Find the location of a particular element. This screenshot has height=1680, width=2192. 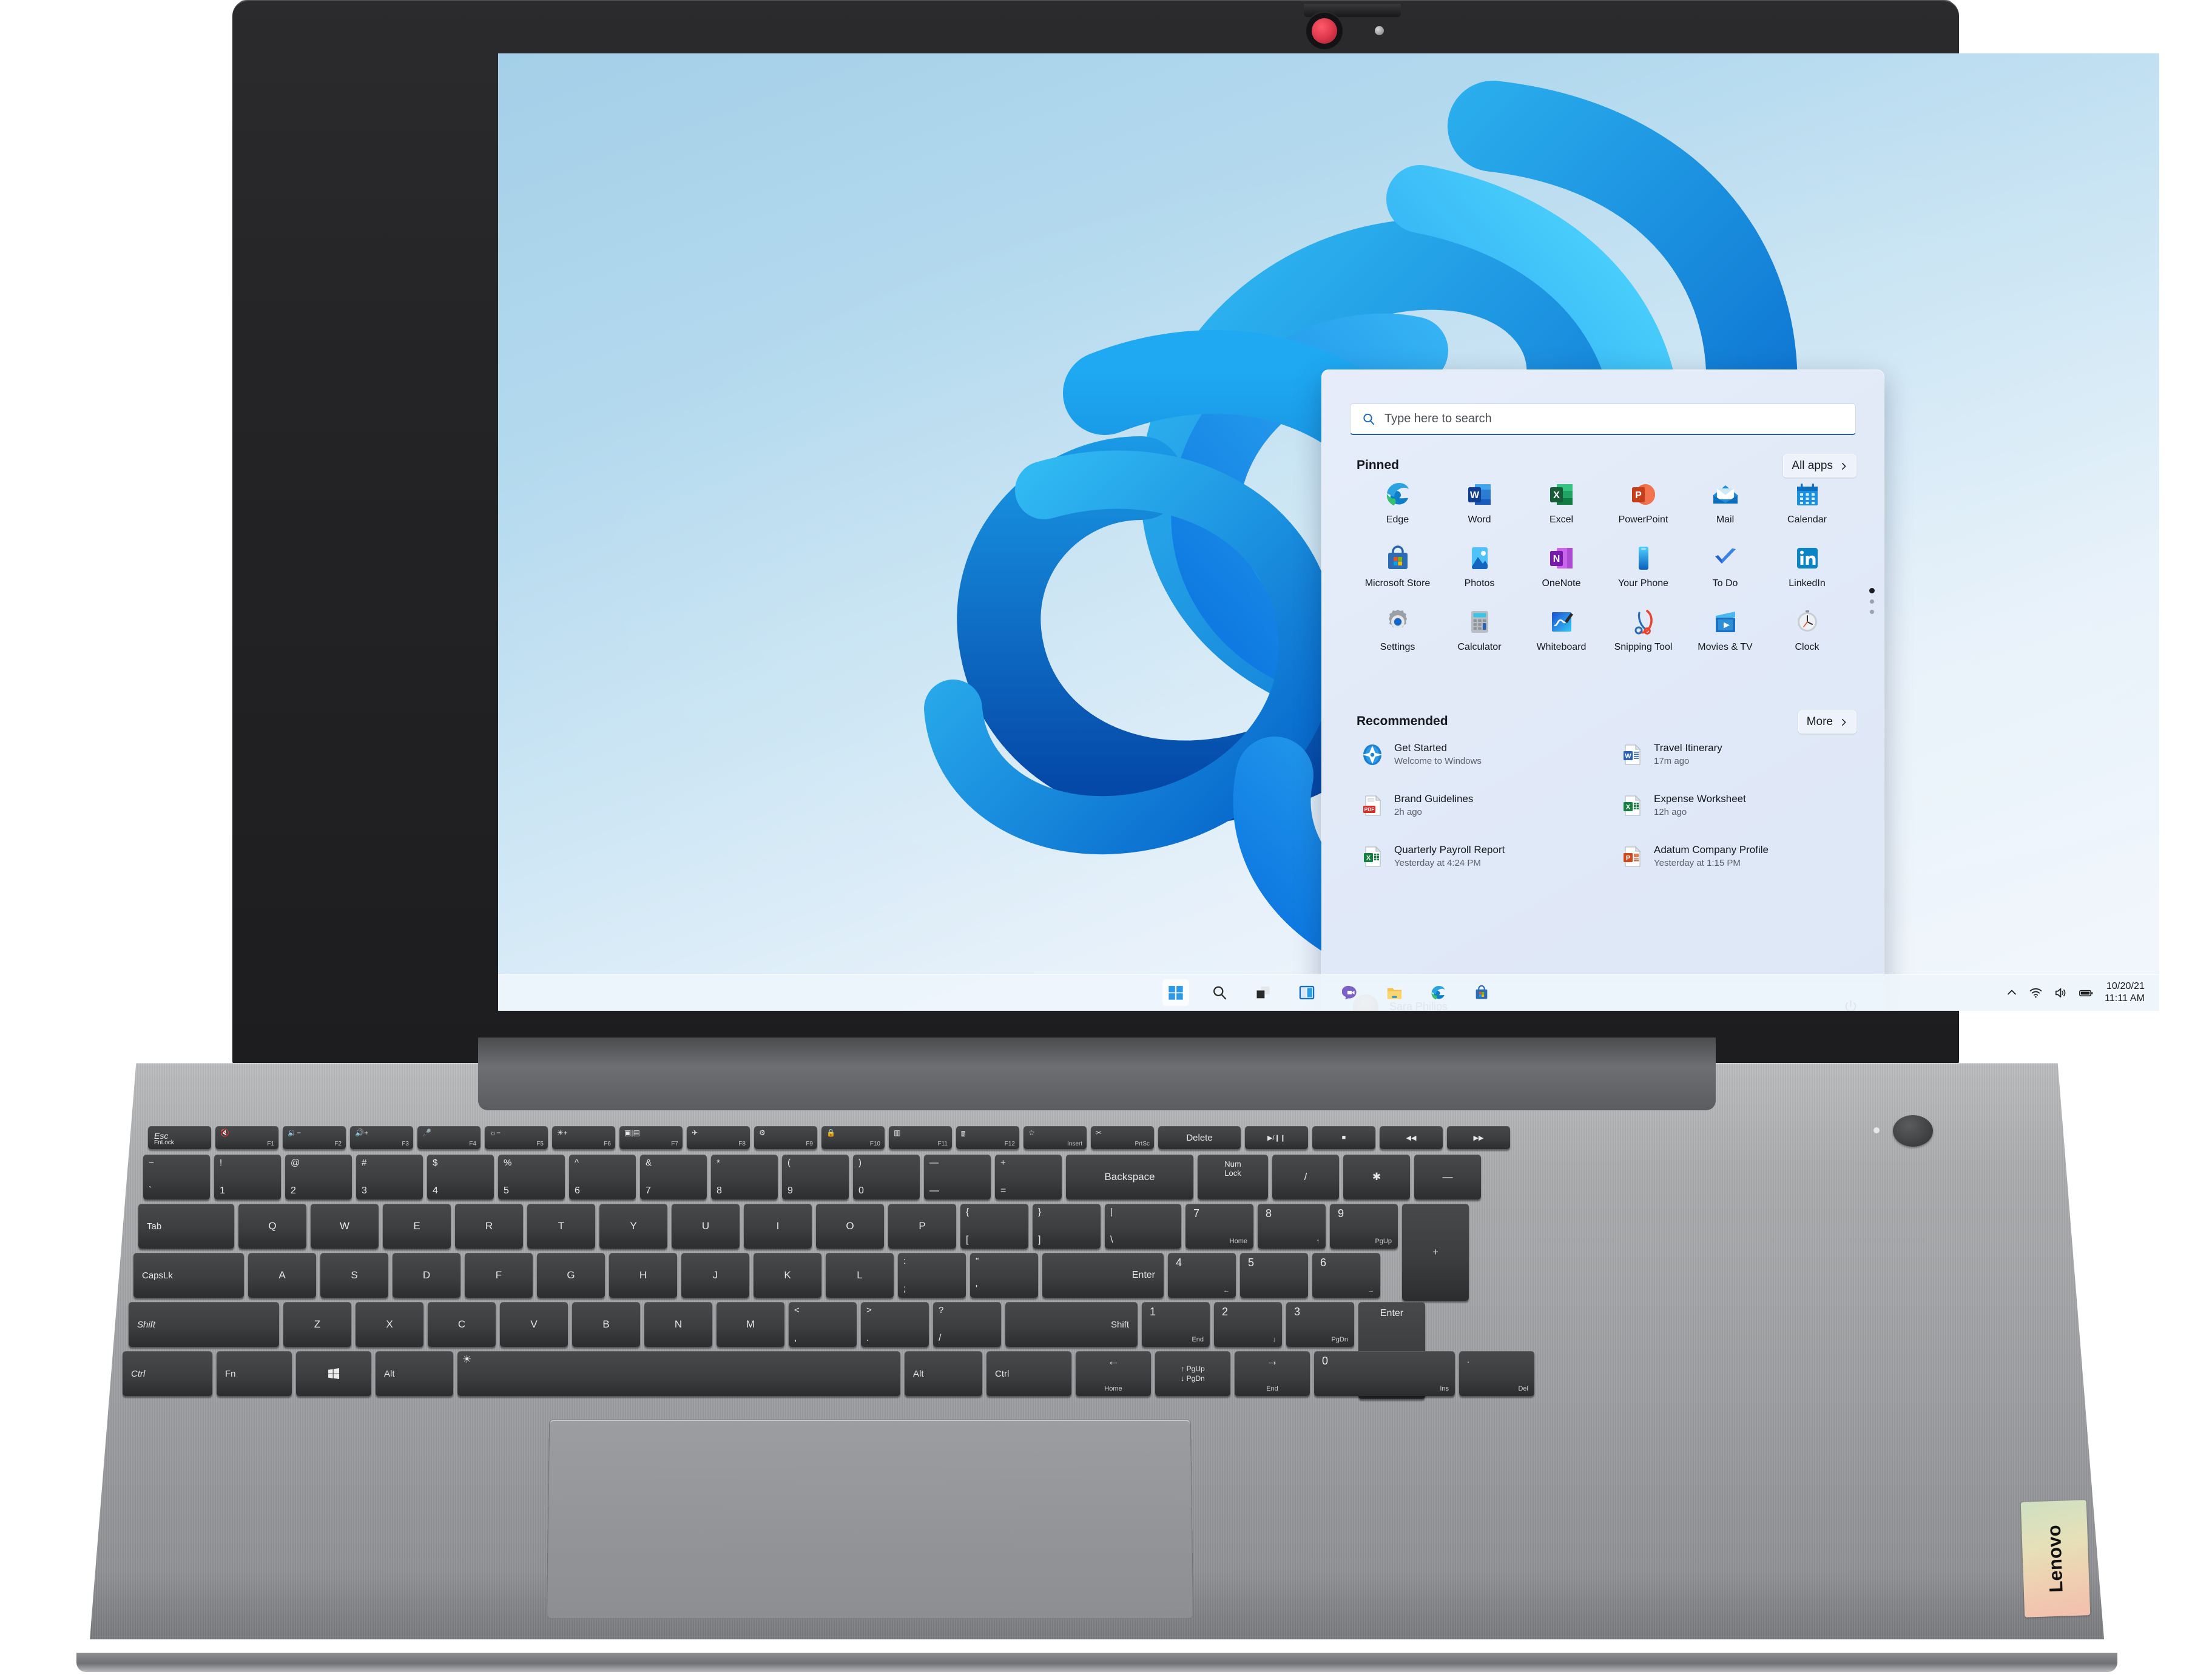

taskbar-file-explorer-button is located at coordinates (1395, 992).